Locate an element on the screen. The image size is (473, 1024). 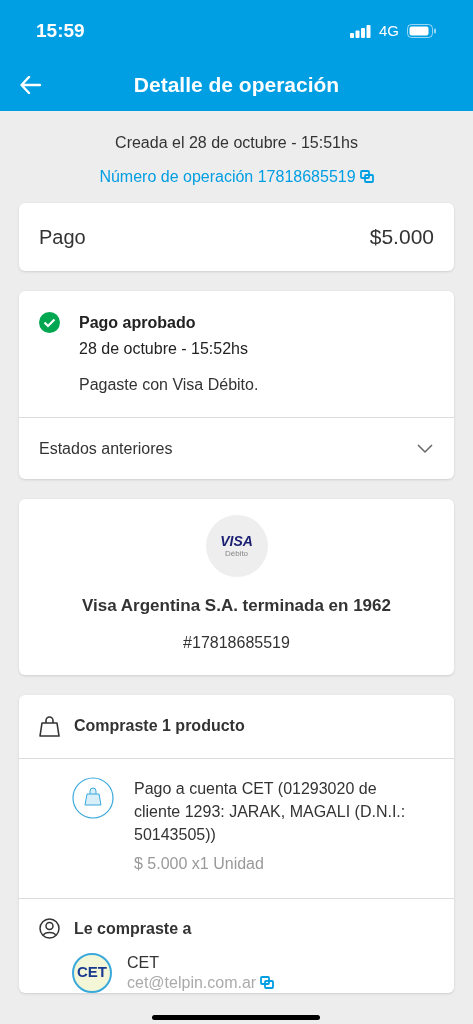
payment-amount: $5.000 is located at coordinates (401, 237).